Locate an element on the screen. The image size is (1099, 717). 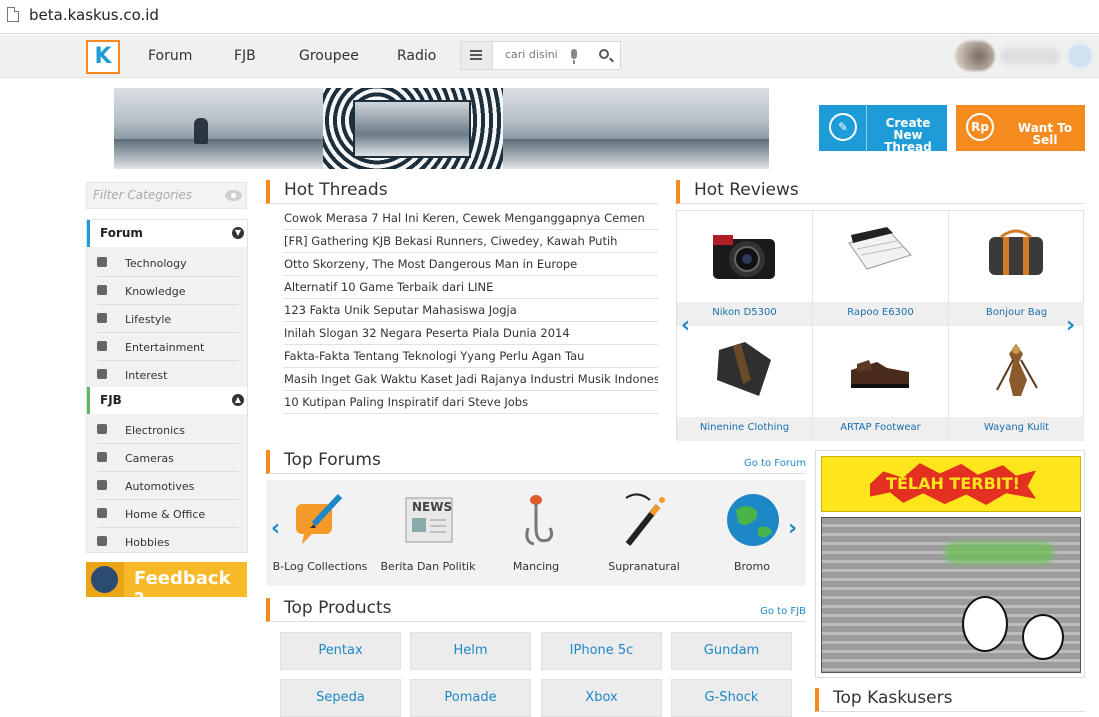
top-kaskusers-header: Top Kaskusers is located at coordinates (950, 700).